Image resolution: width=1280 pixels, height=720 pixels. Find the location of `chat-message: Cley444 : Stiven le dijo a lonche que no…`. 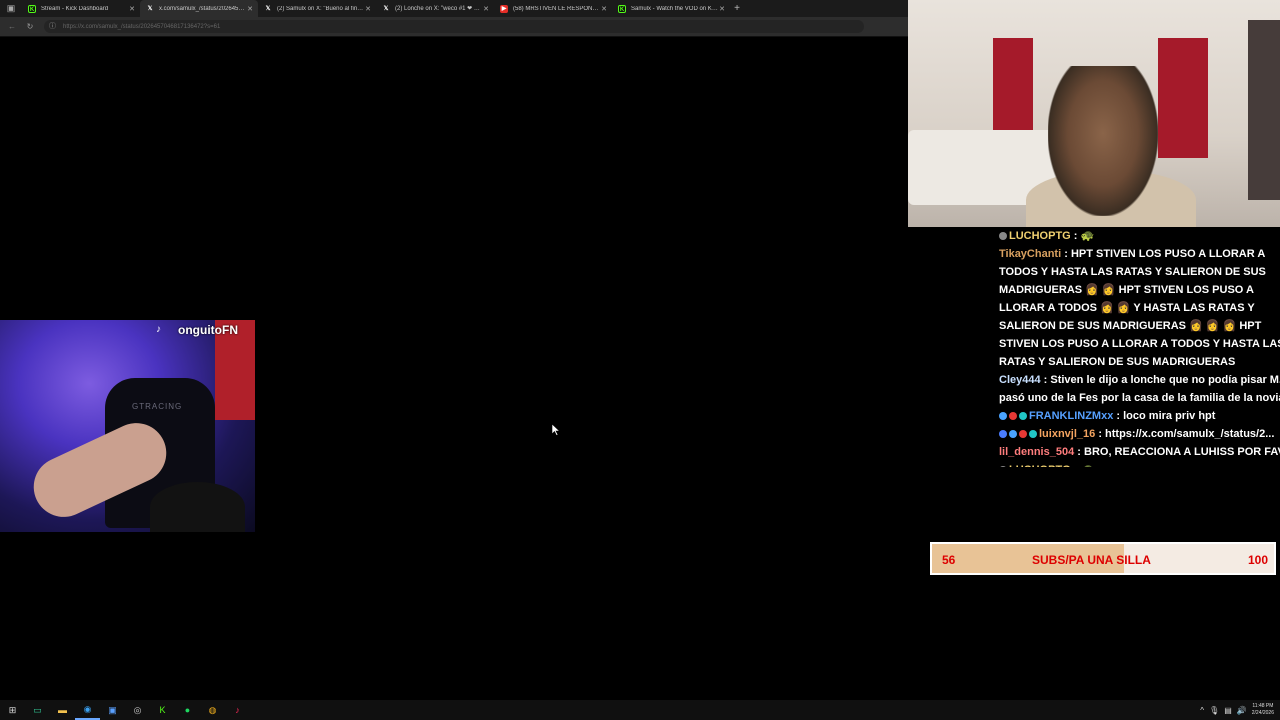

chat-message: Cley444 : Stiven le dijo a lonche que no… is located at coordinates (1139, 389).